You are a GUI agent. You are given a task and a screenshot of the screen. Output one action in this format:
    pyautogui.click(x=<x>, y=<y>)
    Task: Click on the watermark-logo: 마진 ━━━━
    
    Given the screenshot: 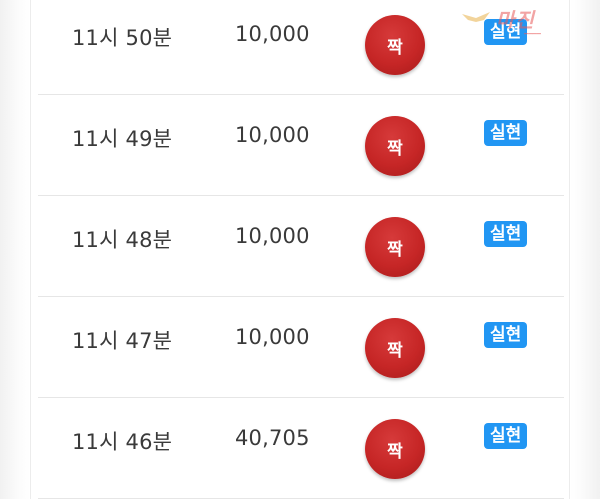 What is the action you would take?
    pyautogui.click(x=530, y=24)
    